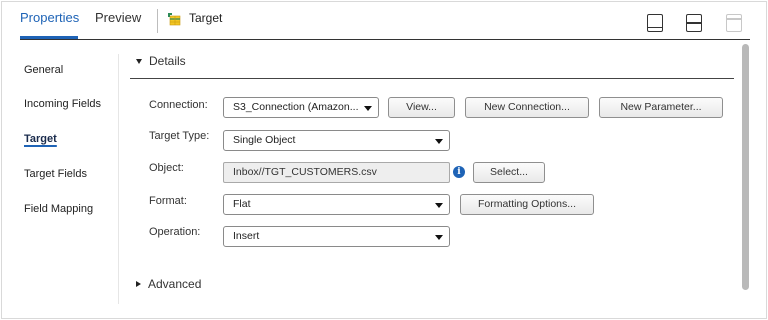 The width and height of the screenshot is (768, 320). I want to click on object-label: Object:, so click(166, 168).